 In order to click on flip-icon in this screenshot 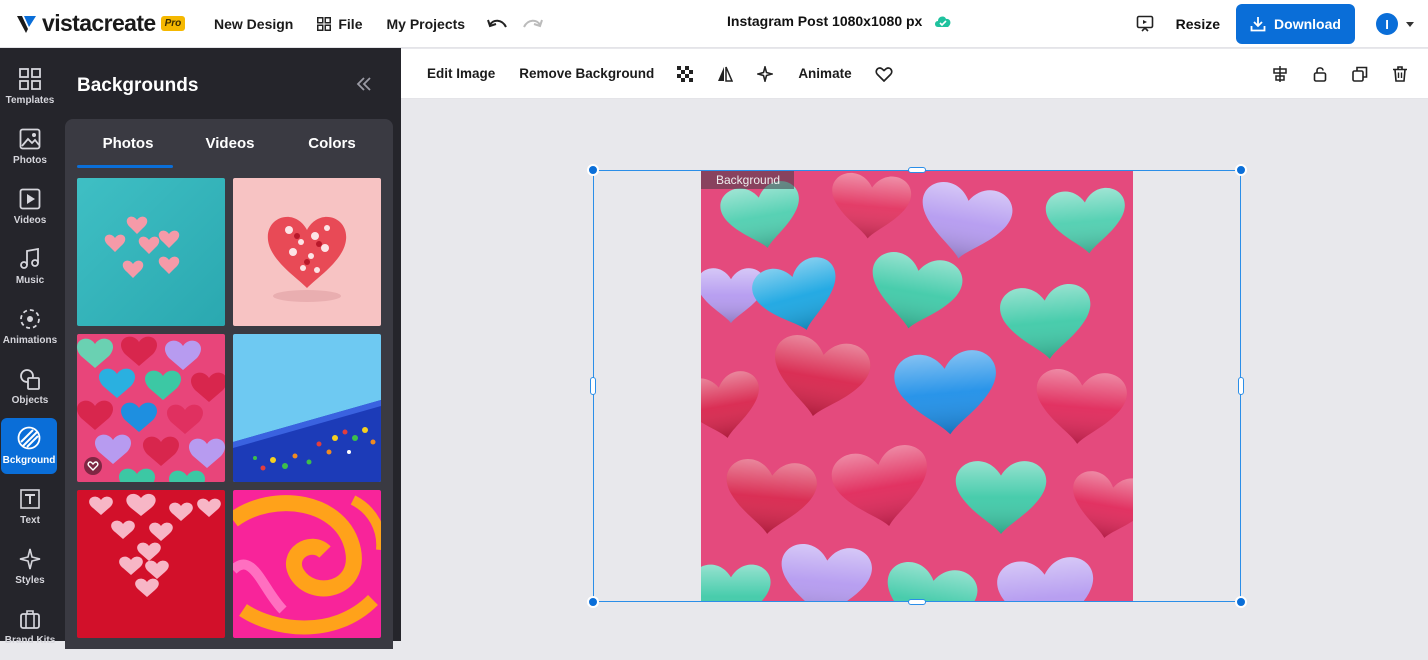, I will do `click(726, 74)`.